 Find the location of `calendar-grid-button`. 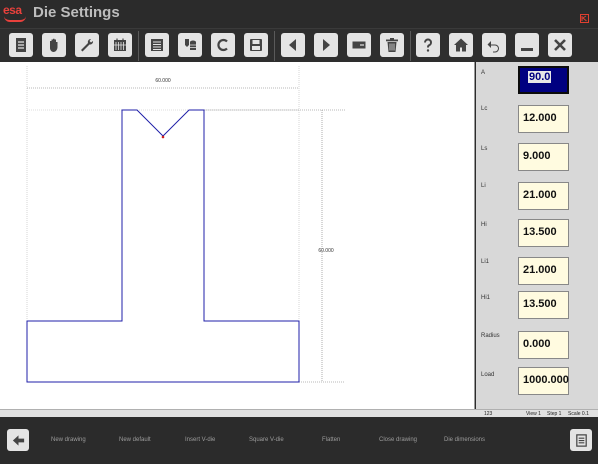

calendar-grid-button is located at coordinates (120, 45).